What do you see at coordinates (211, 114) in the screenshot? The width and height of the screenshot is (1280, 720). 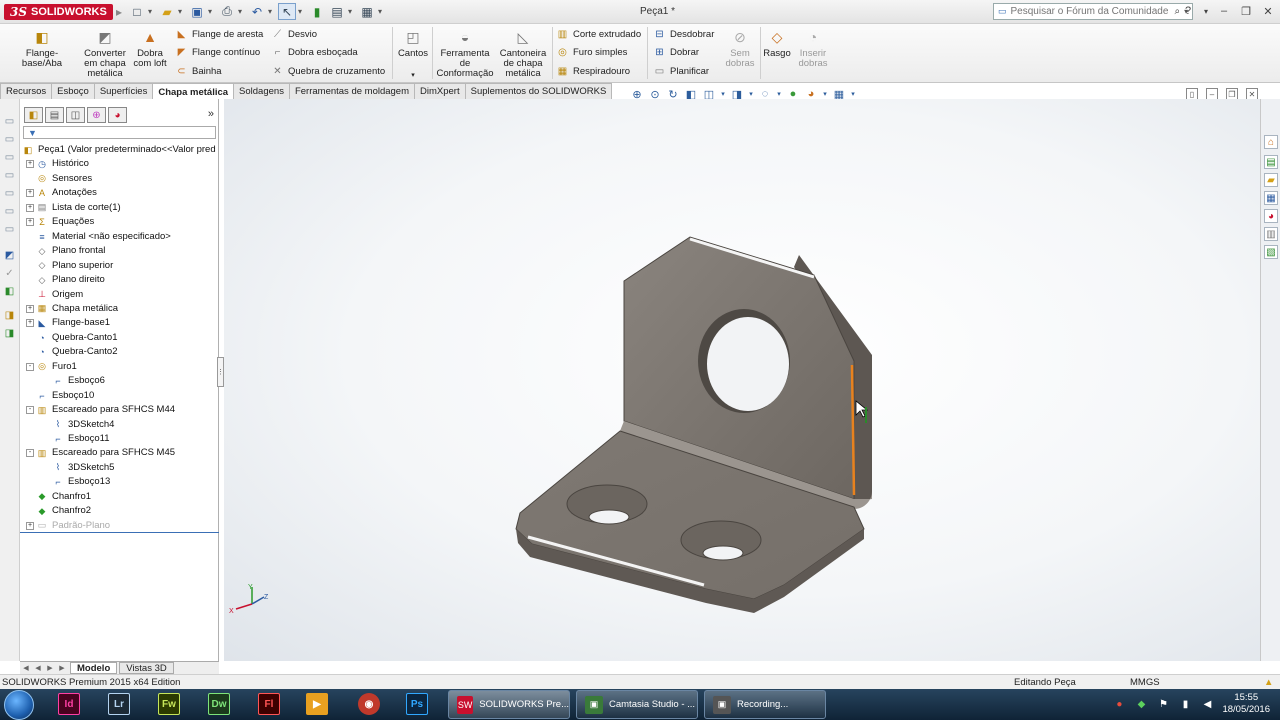 I see `expand-panel-icon: »` at bounding box center [211, 114].